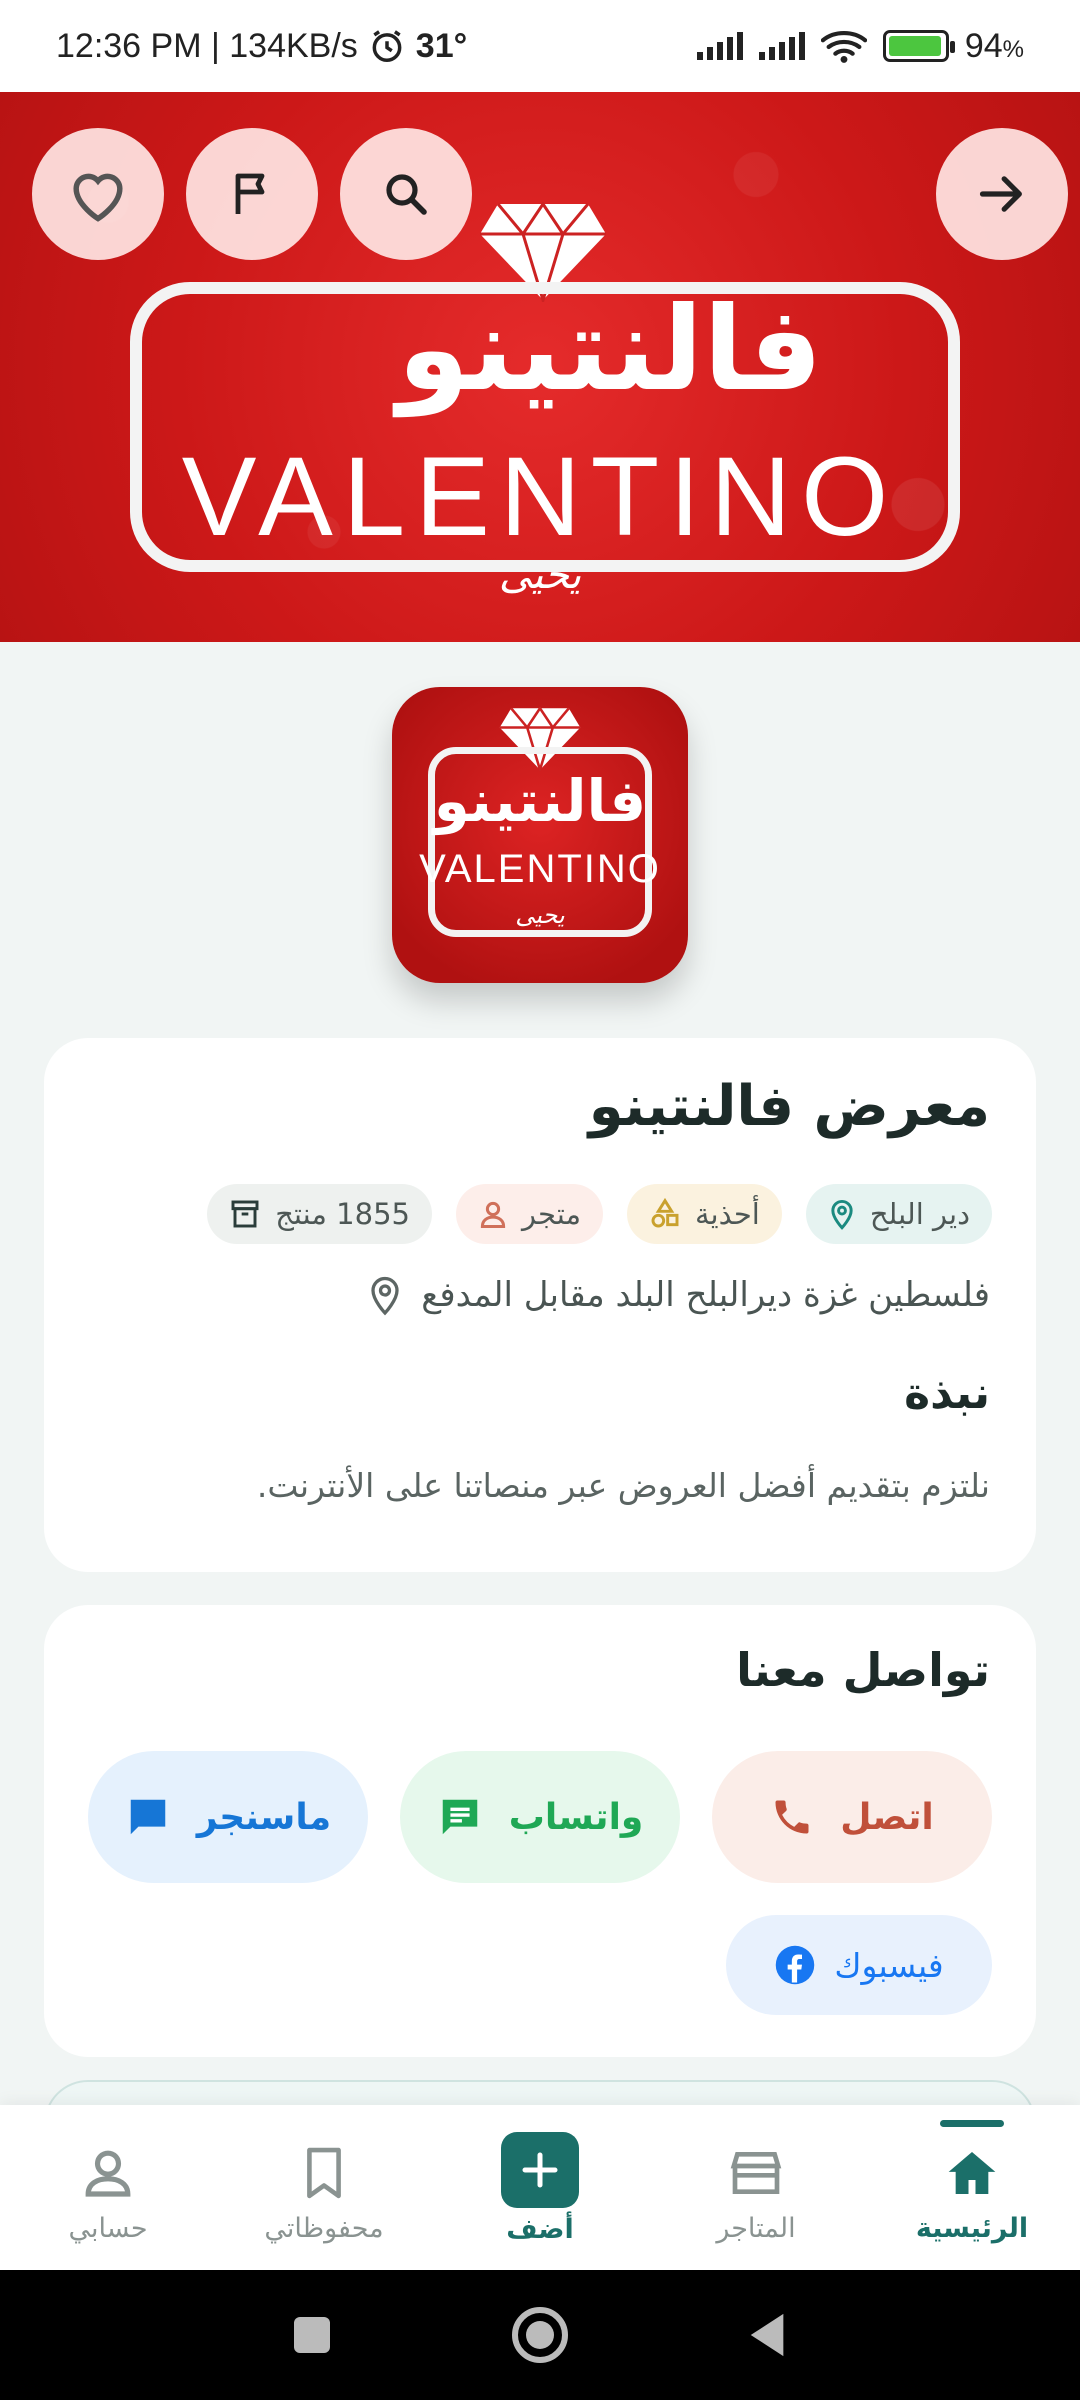 Image resolution: width=1080 pixels, height=2400 pixels. What do you see at coordinates (792, 1817) in the screenshot?
I see `phone-icon` at bounding box center [792, 1817].